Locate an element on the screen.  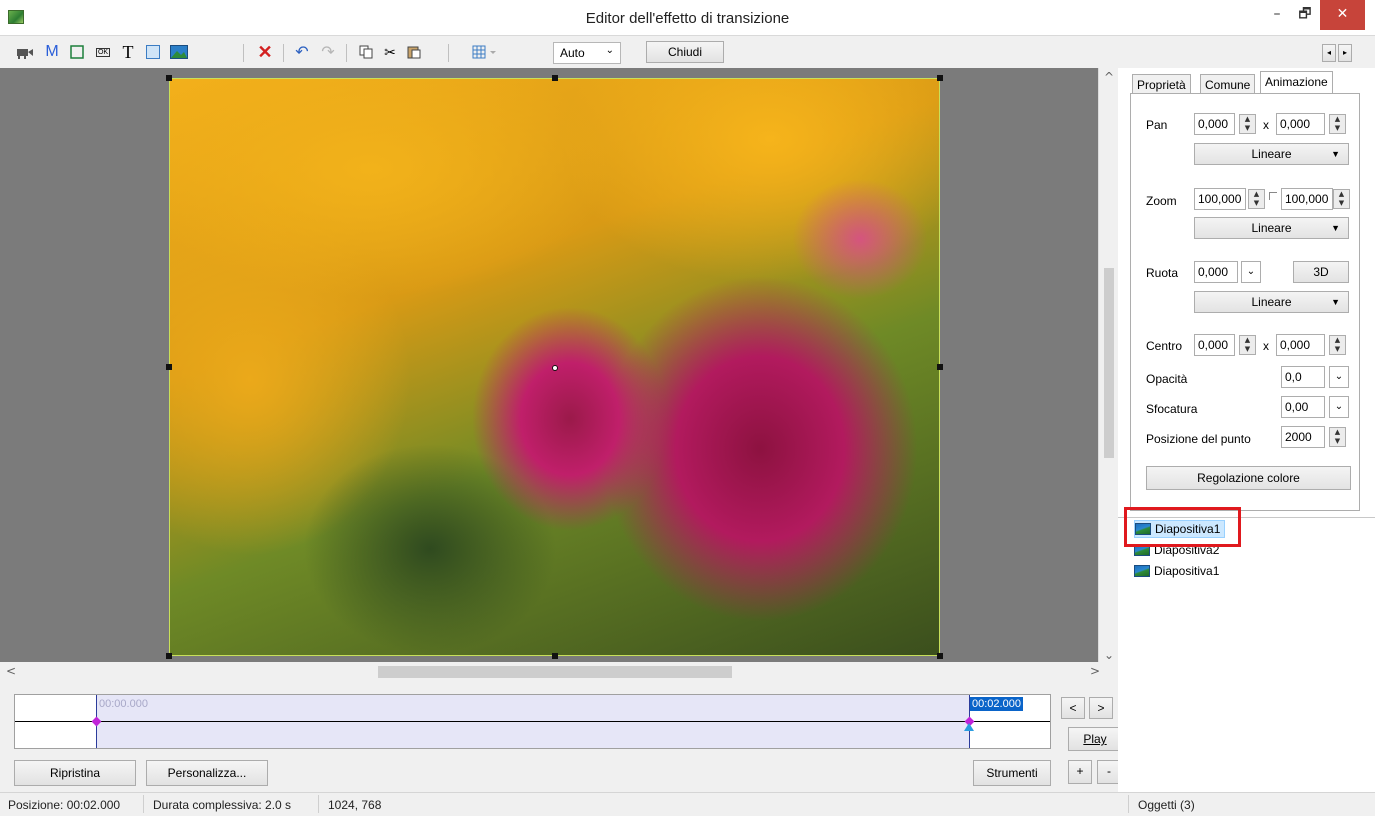
opacity-dropdown: ⌄ is located at coordinates (1339, 377).